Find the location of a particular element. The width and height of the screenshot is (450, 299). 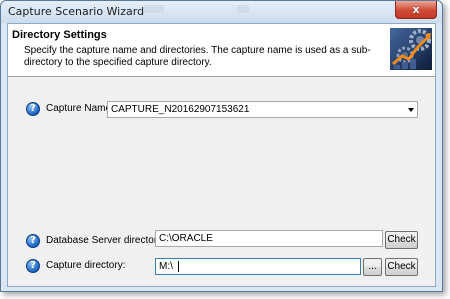

close-button: x is located at coordinates (416, 10).